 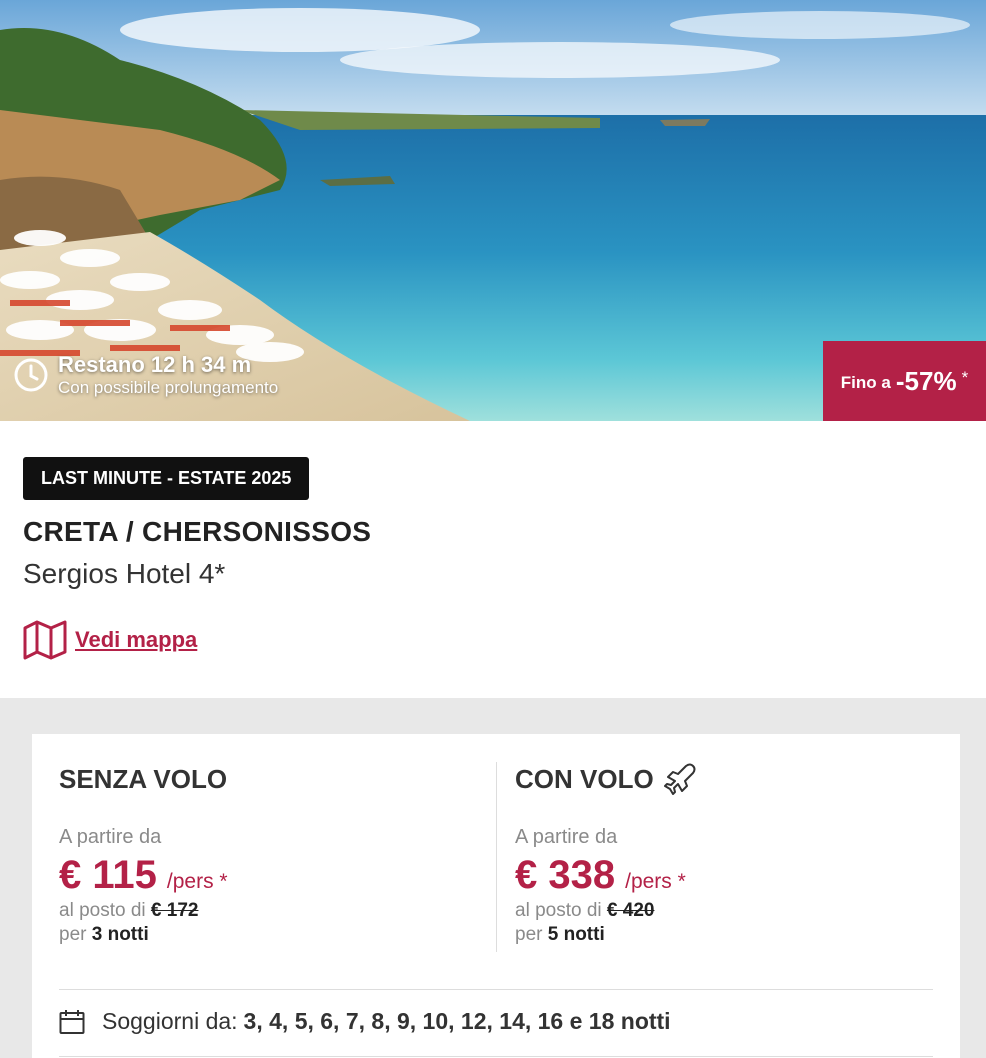 I want to click on with-flight-heading: CON VOLO, so click(x=605, y=779).